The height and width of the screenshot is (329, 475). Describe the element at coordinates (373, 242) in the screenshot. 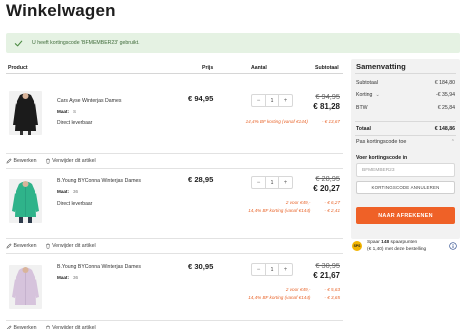

I see `points-prefix: Spaar` at that location.